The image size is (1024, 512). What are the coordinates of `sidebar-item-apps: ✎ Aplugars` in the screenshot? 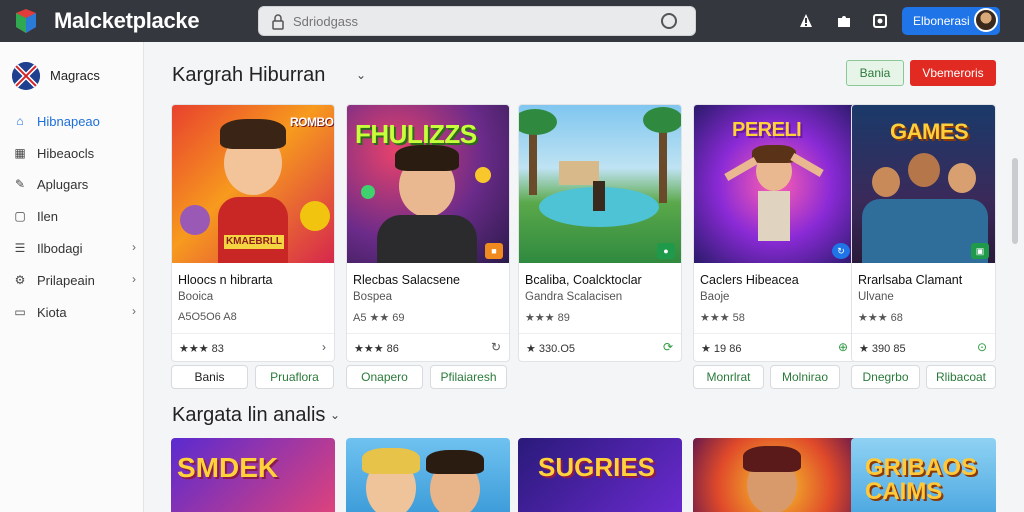 It's located at (76, 184).